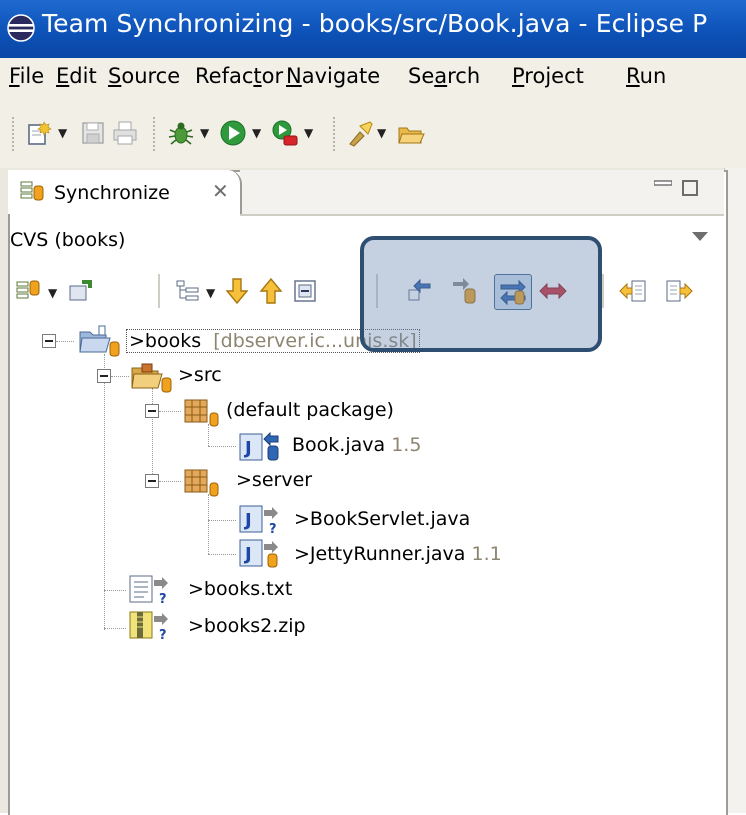 This screenshot has height=815, width=746. I want to click on tree-item-jettyrunner-java: >JettyRunner.java 1.1, so click(398, 554).